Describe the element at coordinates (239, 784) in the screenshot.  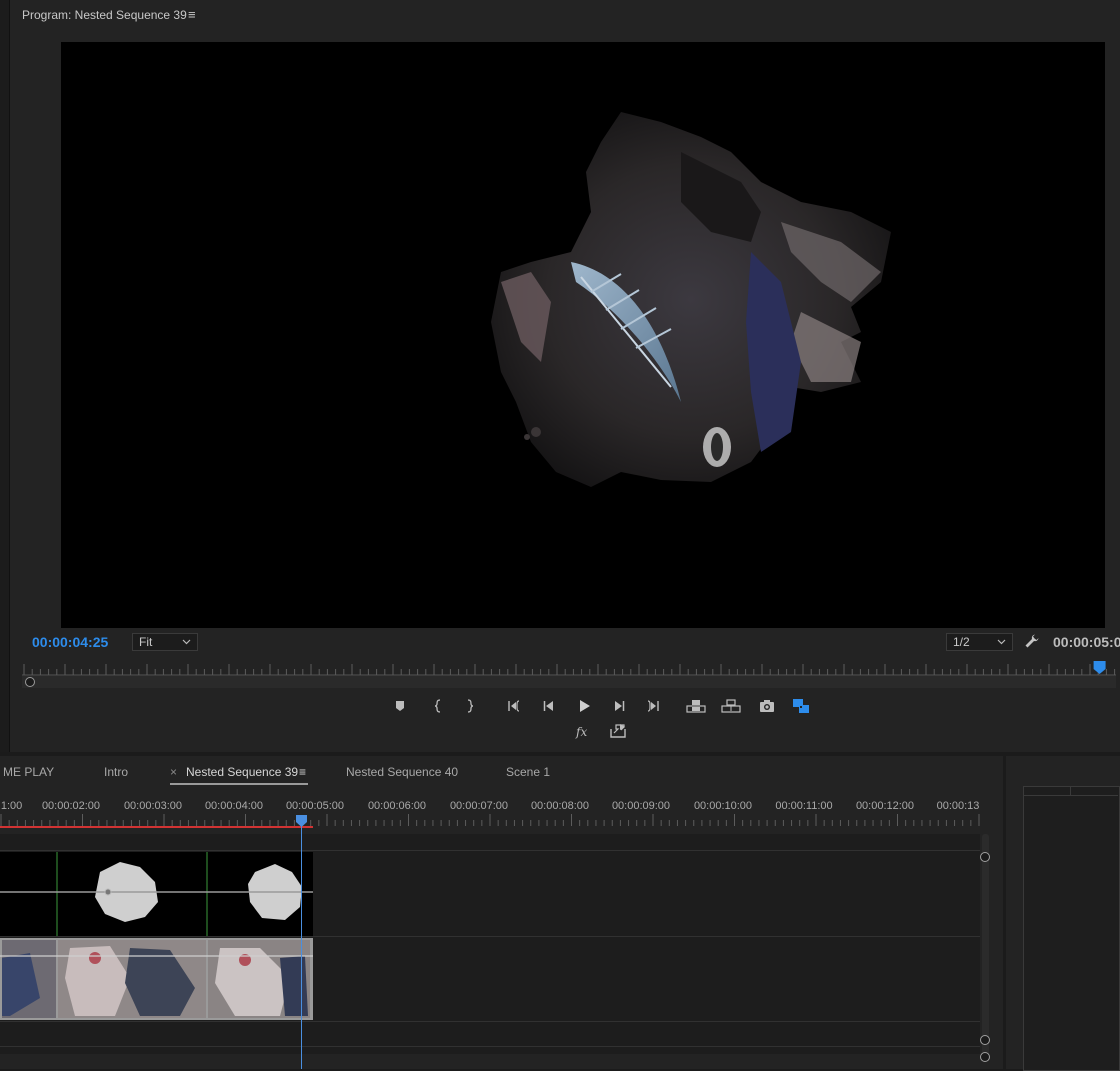
I see `active-tab-indicator` at that location.